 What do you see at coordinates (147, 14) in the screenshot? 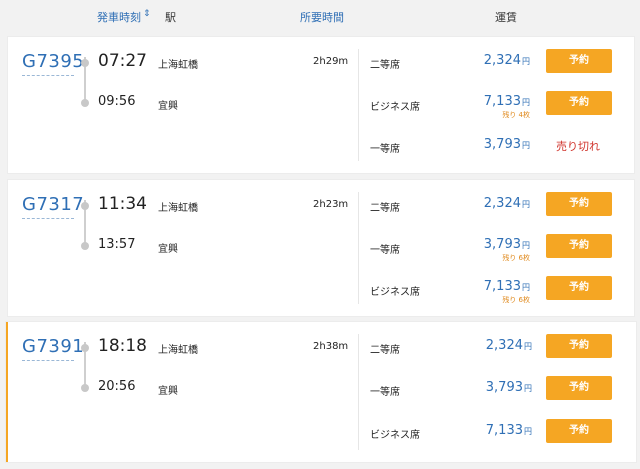
I see `sort-icon: ⇕` at bounding box center [147, 14].